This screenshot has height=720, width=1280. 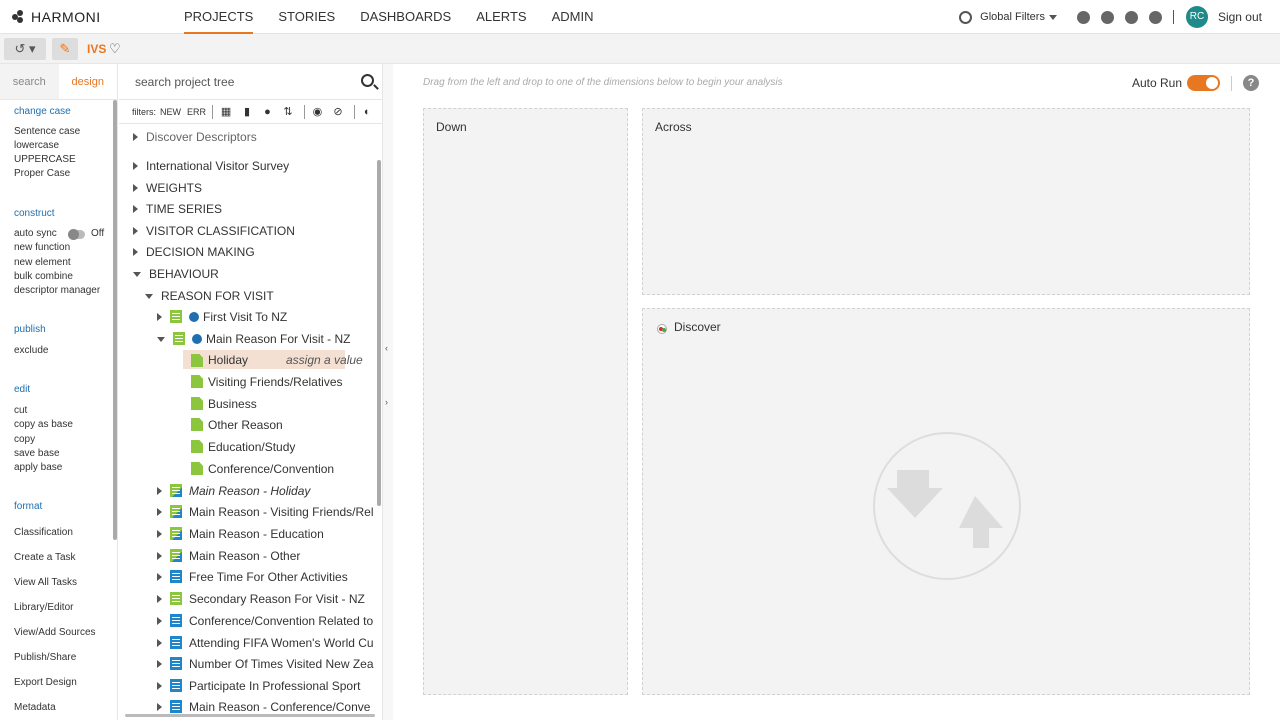 I want to click on contrast-icon, so click(x=1131, y=17).